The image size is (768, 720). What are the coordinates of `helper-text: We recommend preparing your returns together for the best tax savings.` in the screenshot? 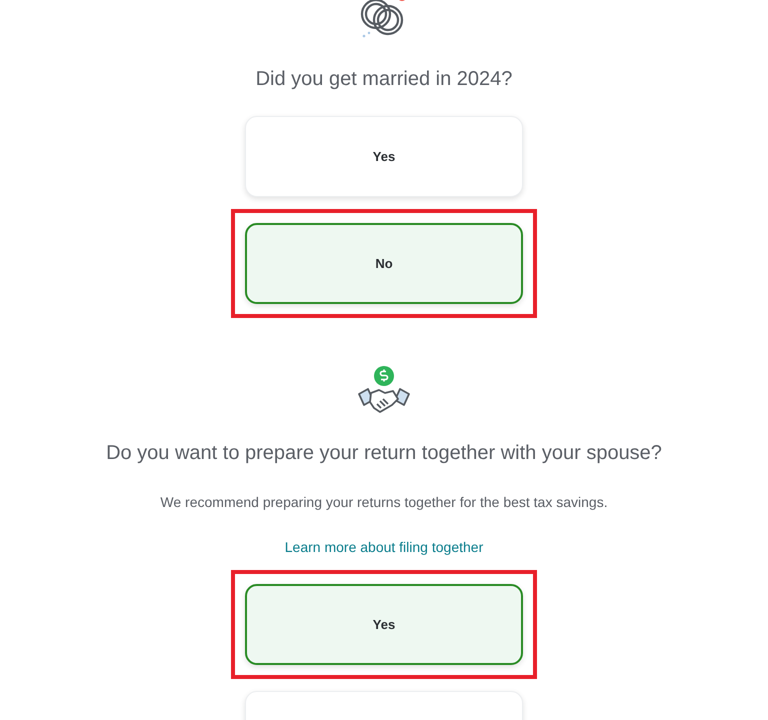 It's located at (384, 502).